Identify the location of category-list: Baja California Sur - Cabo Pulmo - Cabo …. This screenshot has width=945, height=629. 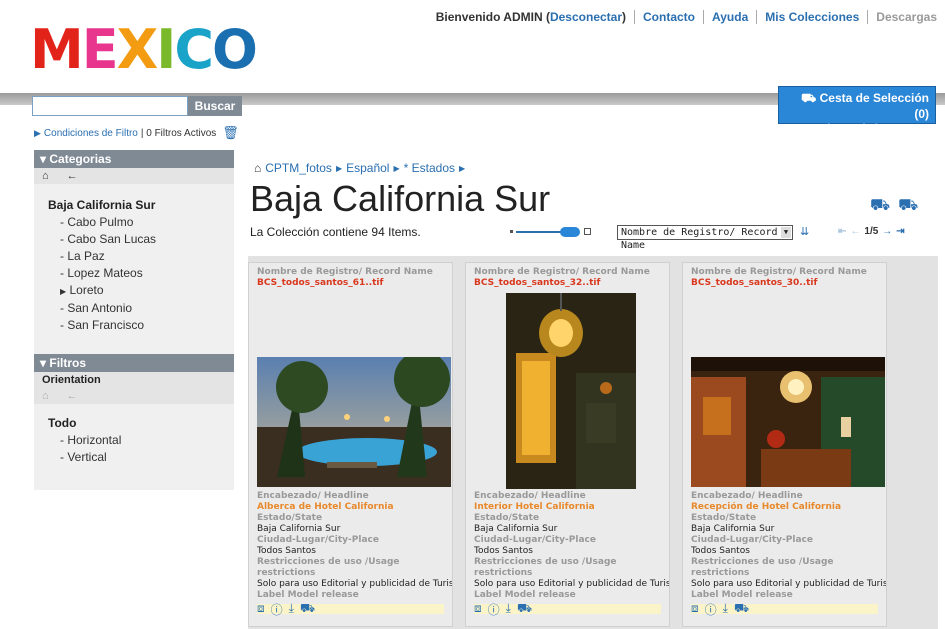
(134, 259).